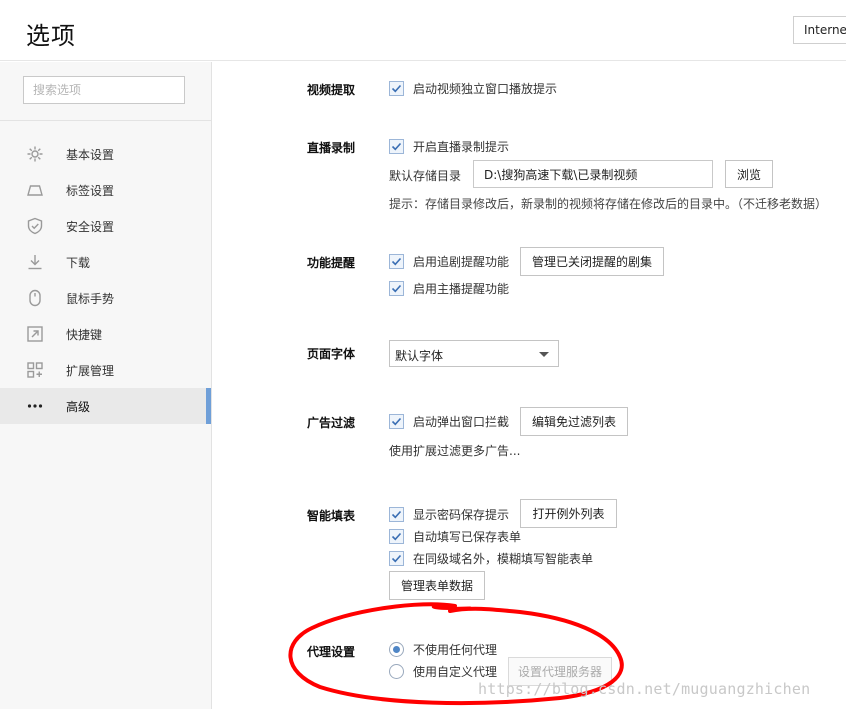 The height and width of the screenshot is (709, 846). I want to click on watermark: https://blog.csdn.net/muguangzhichen, so click(644, 689).